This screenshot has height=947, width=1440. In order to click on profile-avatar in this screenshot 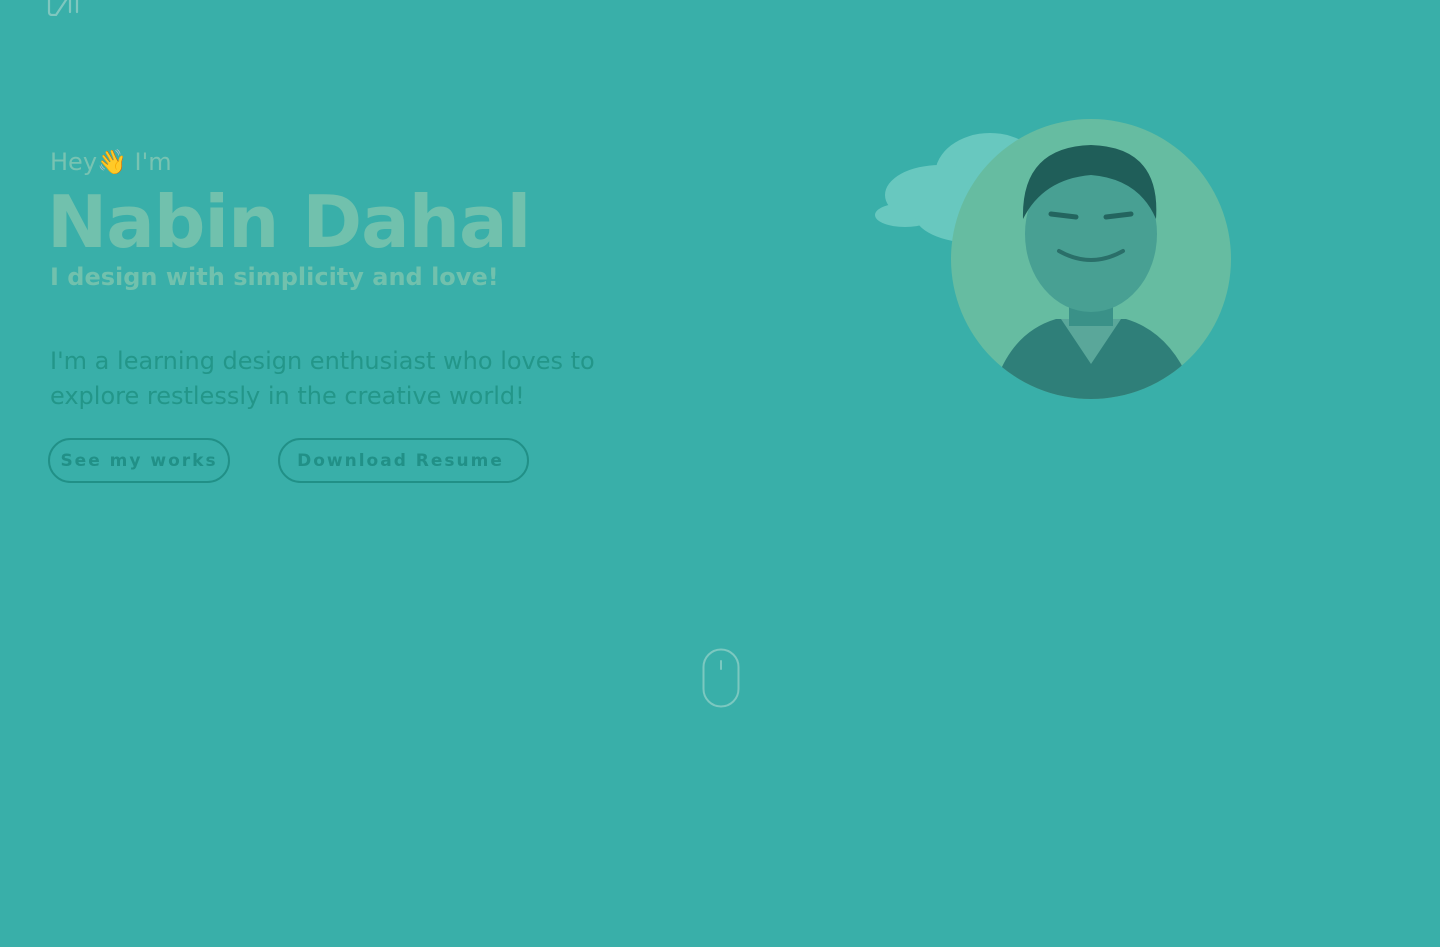, I will do `click(1091, 259)`.